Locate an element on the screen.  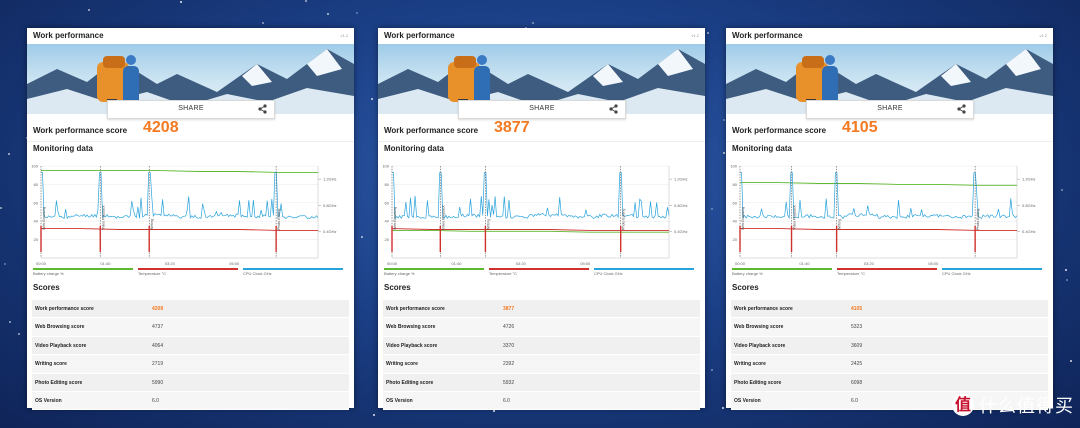
score-row: Work performance score 4208 is located at coordinates (190, 130).